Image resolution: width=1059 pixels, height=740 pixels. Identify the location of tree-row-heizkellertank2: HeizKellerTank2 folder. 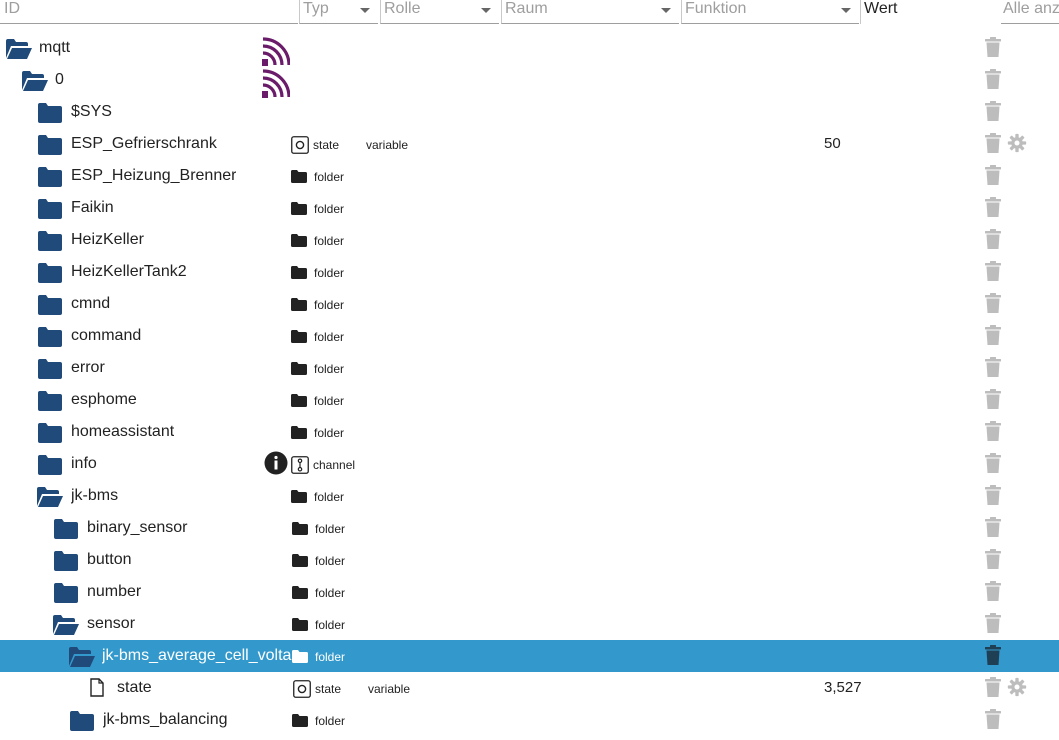
(529, 272).